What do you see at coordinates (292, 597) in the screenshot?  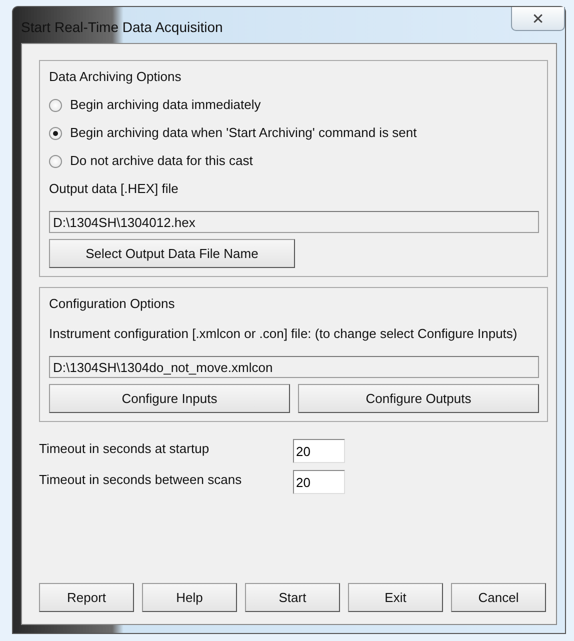 I see `dialog-button: Start` at bounding box center [292, 597].